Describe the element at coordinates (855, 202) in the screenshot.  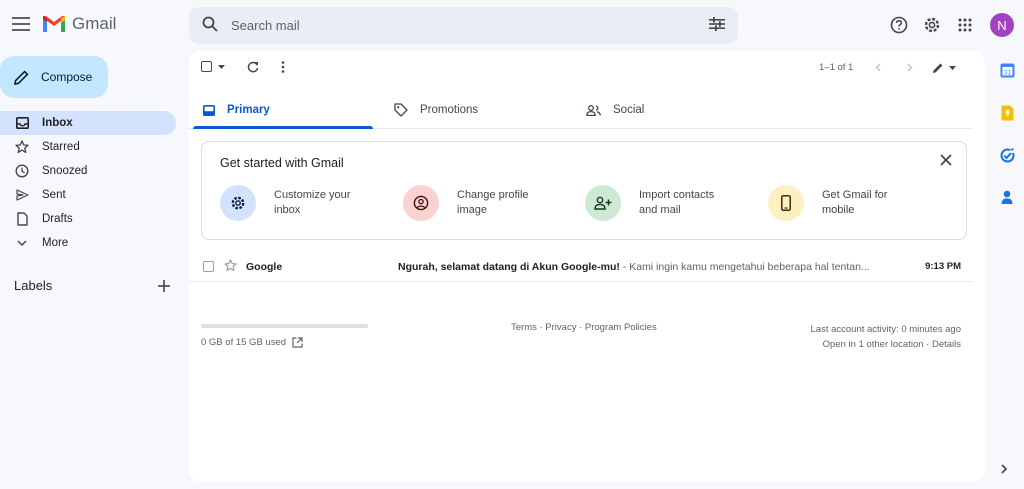
I see `feature-label: Get Gmail for mobile` at that location.